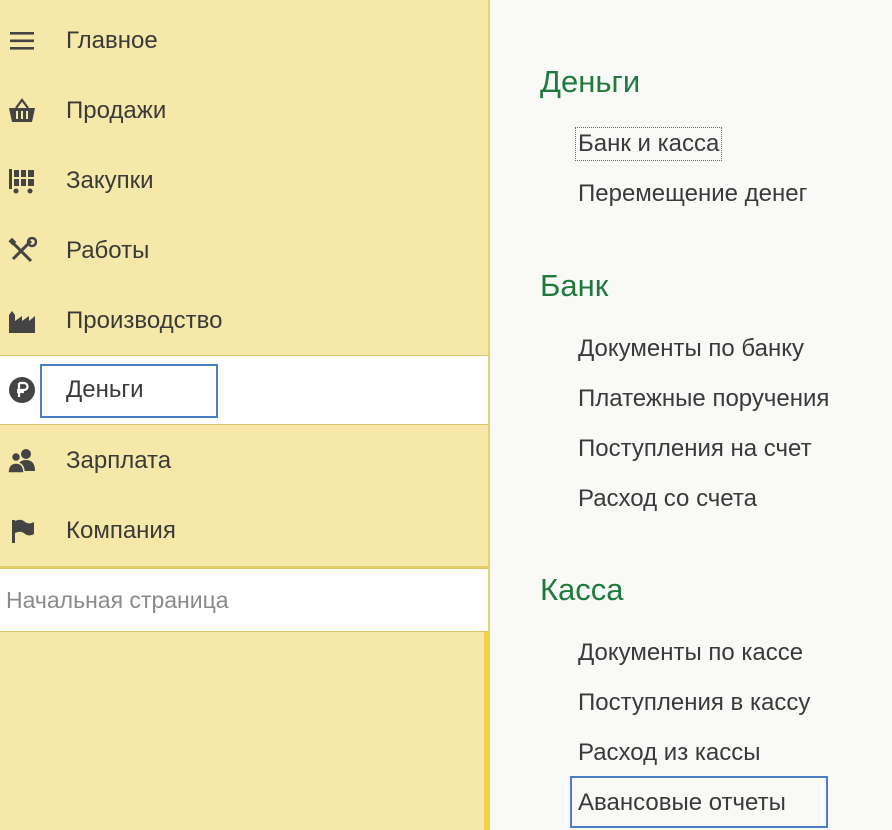 The image size is (892, 830). I want to click on start-page-label: Начальная страница, so click(117, 599).